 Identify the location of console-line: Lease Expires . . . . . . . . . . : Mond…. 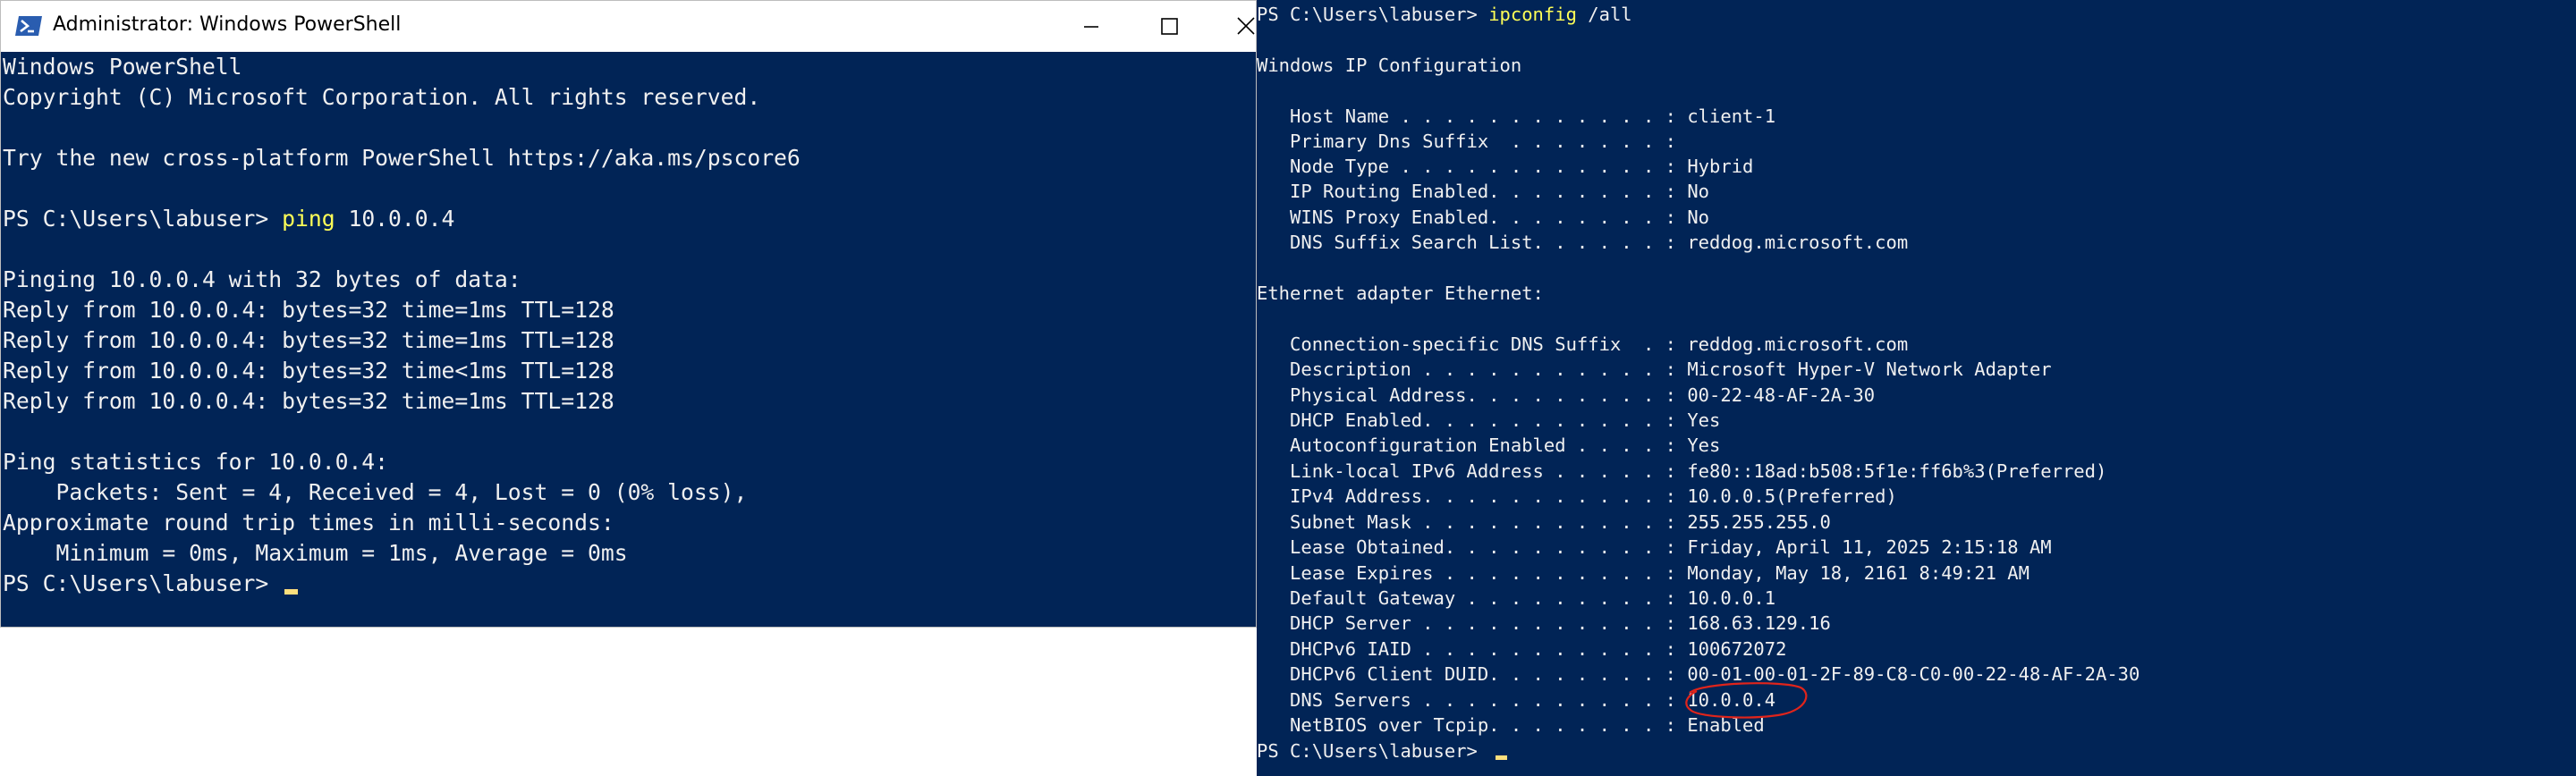
(1643, 573).